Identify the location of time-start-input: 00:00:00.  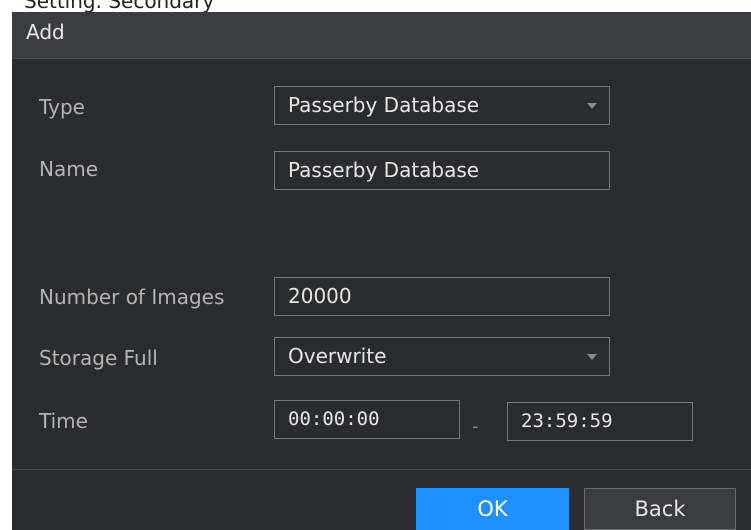
(367, 419).